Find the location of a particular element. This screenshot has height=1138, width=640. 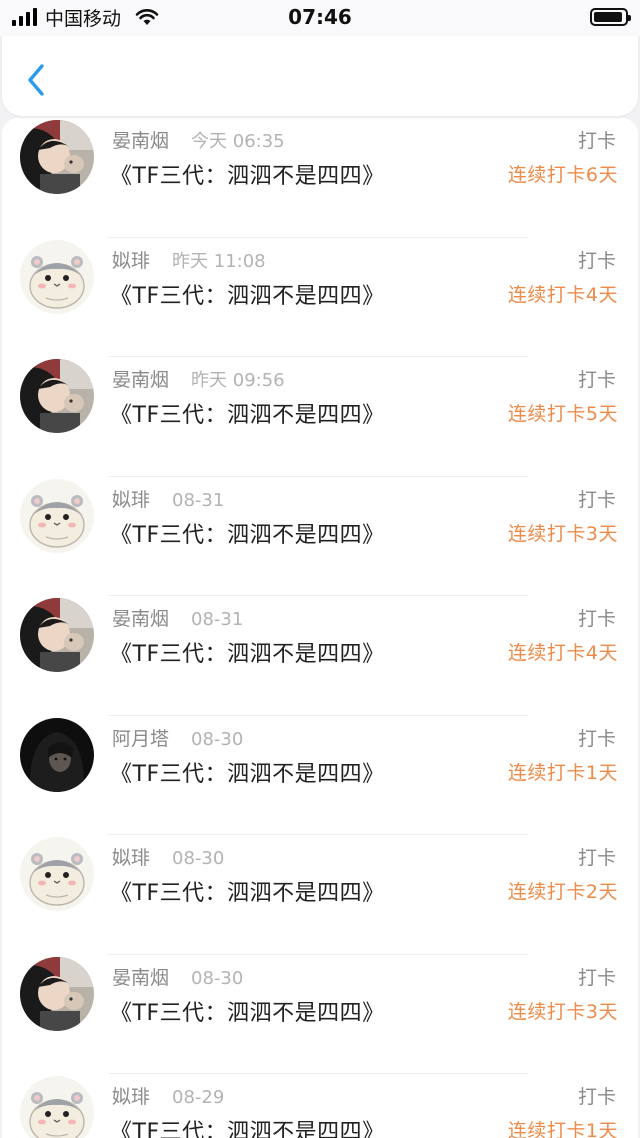

list-item: 姒琲 昨天 11:08 《TF三代：泗泗不是四四》 打卡 连续打卡4天 is located at coordinates (320, 297).